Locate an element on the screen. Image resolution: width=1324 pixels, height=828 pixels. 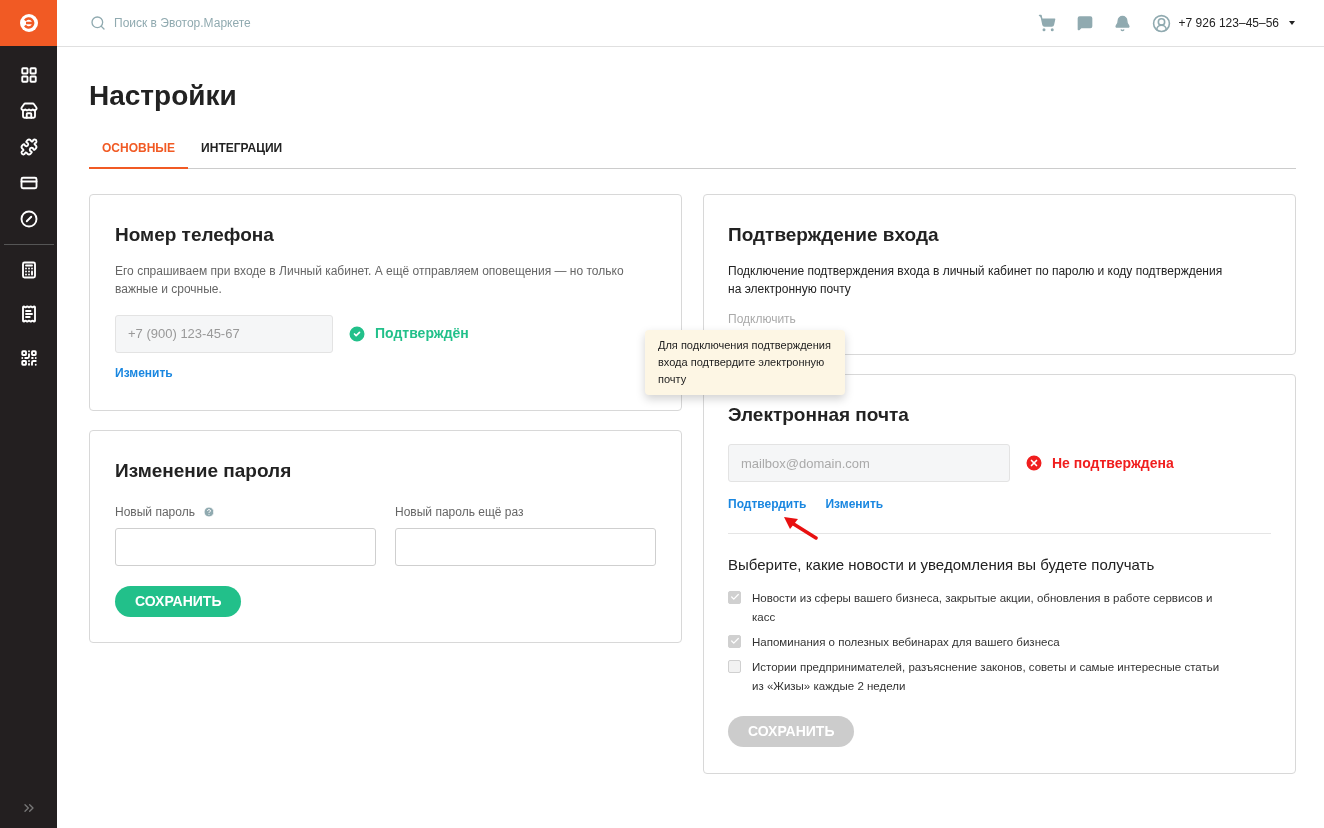
card-description: Подключение подтверждения входа в личный кабинет по паролю и коду подтверждения на электронную почту is located at coordinates (976, 280).